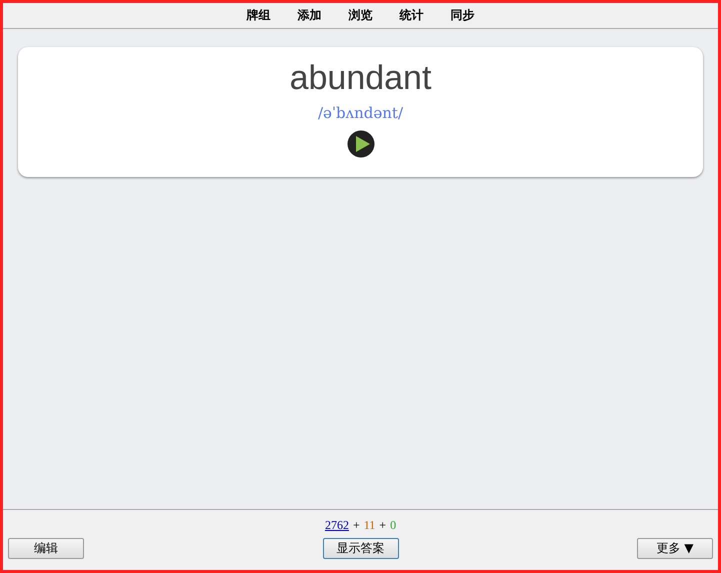  Describe the element at coordinates (336, 525) in the screenshot. I see `count-link: 2762` at that location.